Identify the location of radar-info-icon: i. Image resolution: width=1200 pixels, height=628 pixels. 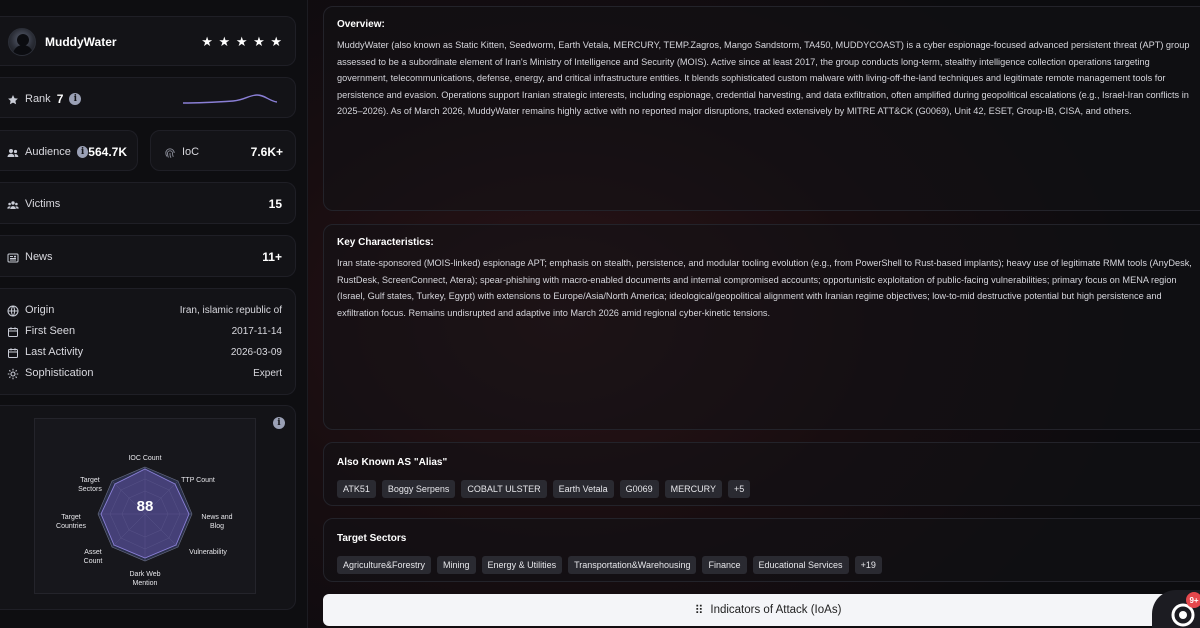
(279, 423).